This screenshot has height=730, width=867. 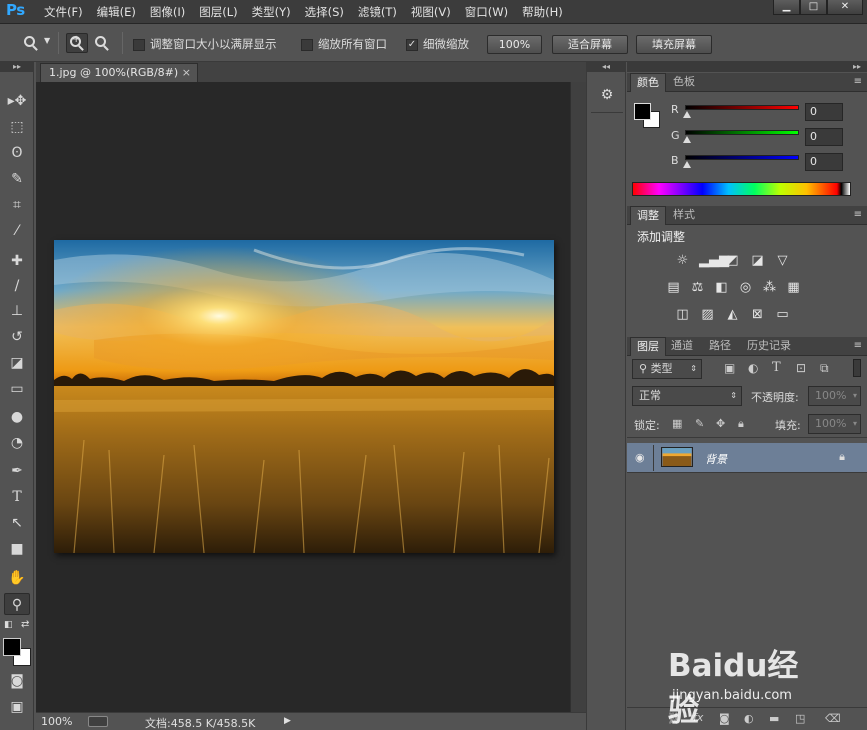 I want to click on gradient-tool-icon: ▭, so click(x=17, y=389).